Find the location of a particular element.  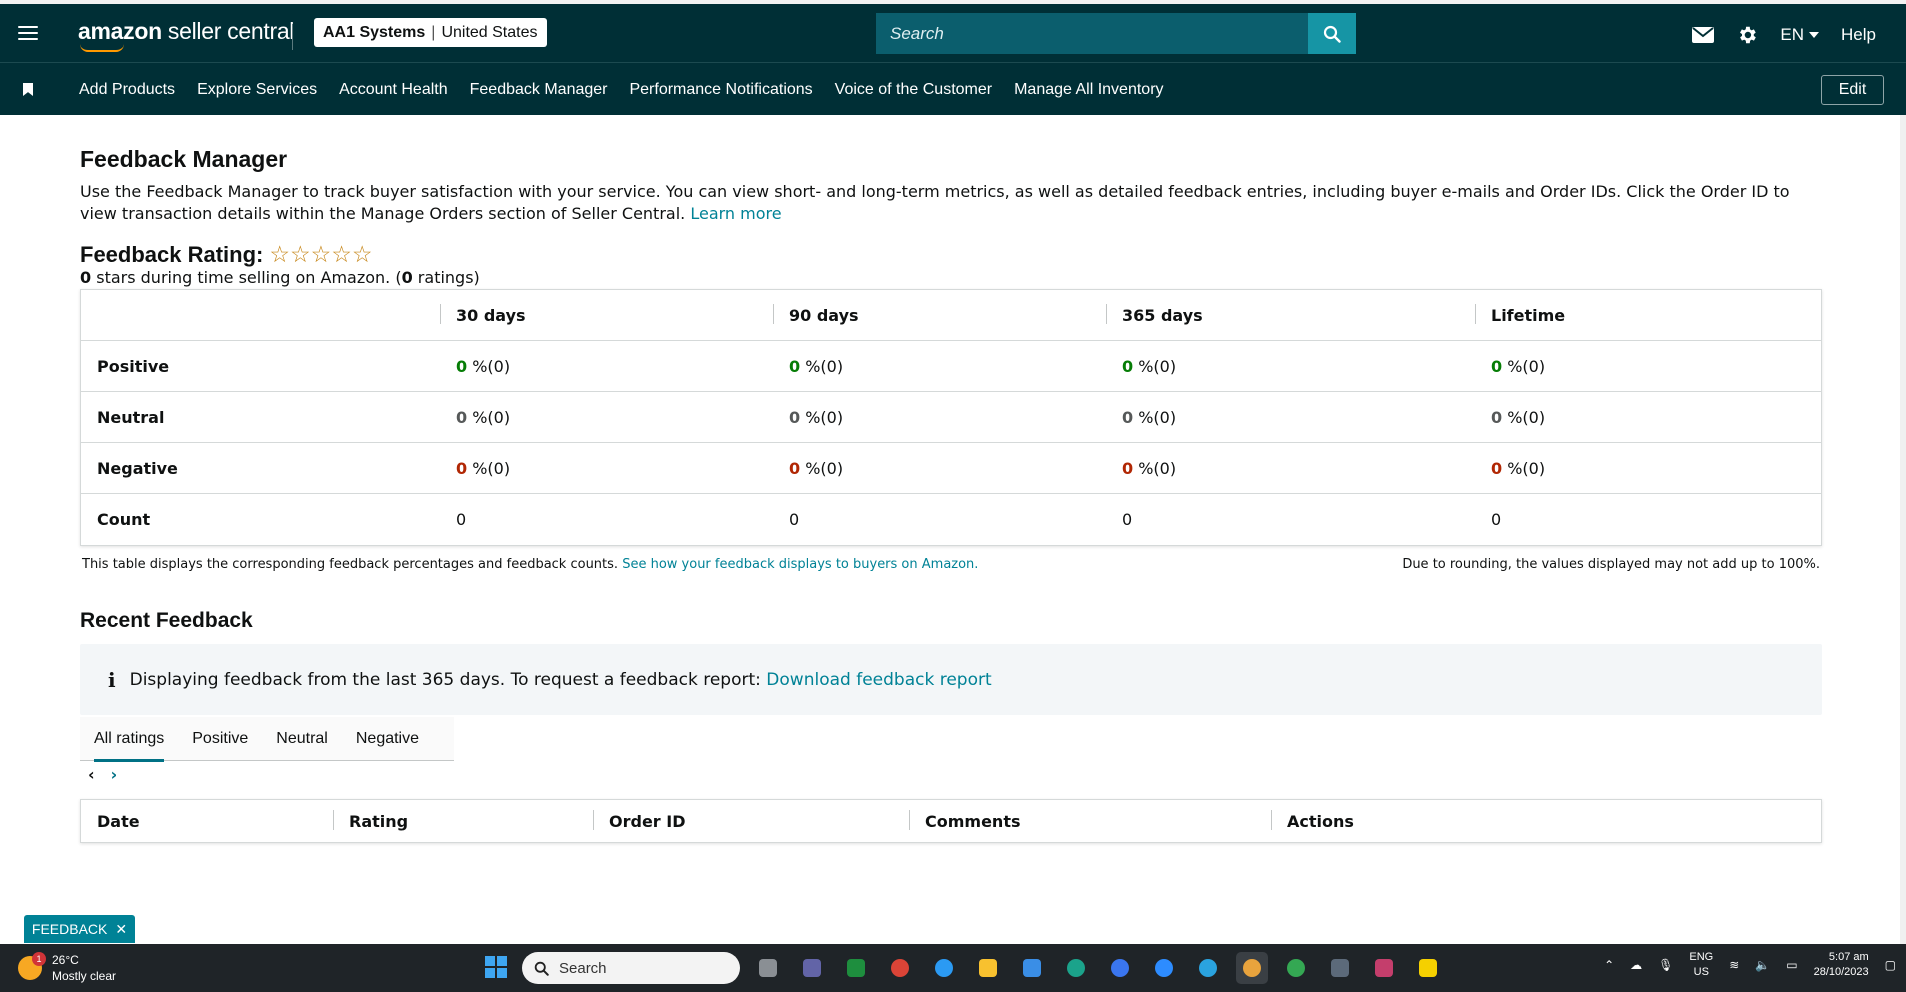

telegram-icon is located at coordinates (1208, 968).